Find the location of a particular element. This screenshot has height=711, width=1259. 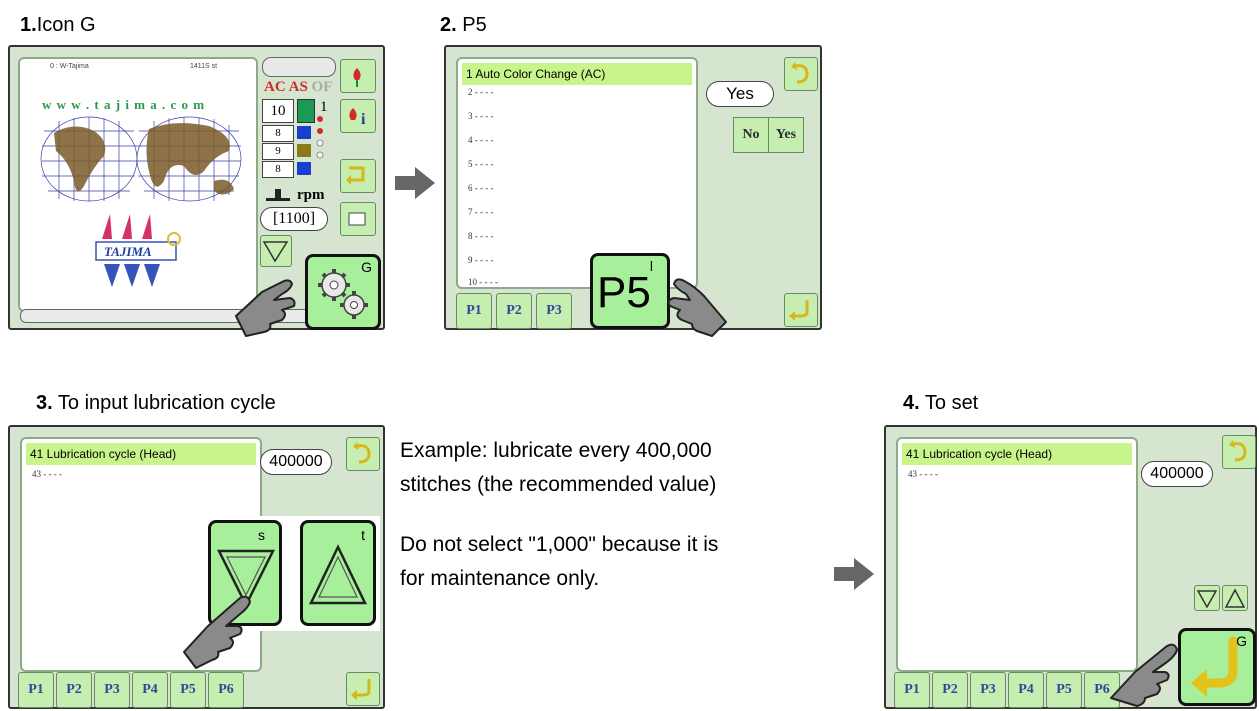

world-map-icon is located at coordinates (141, 159).